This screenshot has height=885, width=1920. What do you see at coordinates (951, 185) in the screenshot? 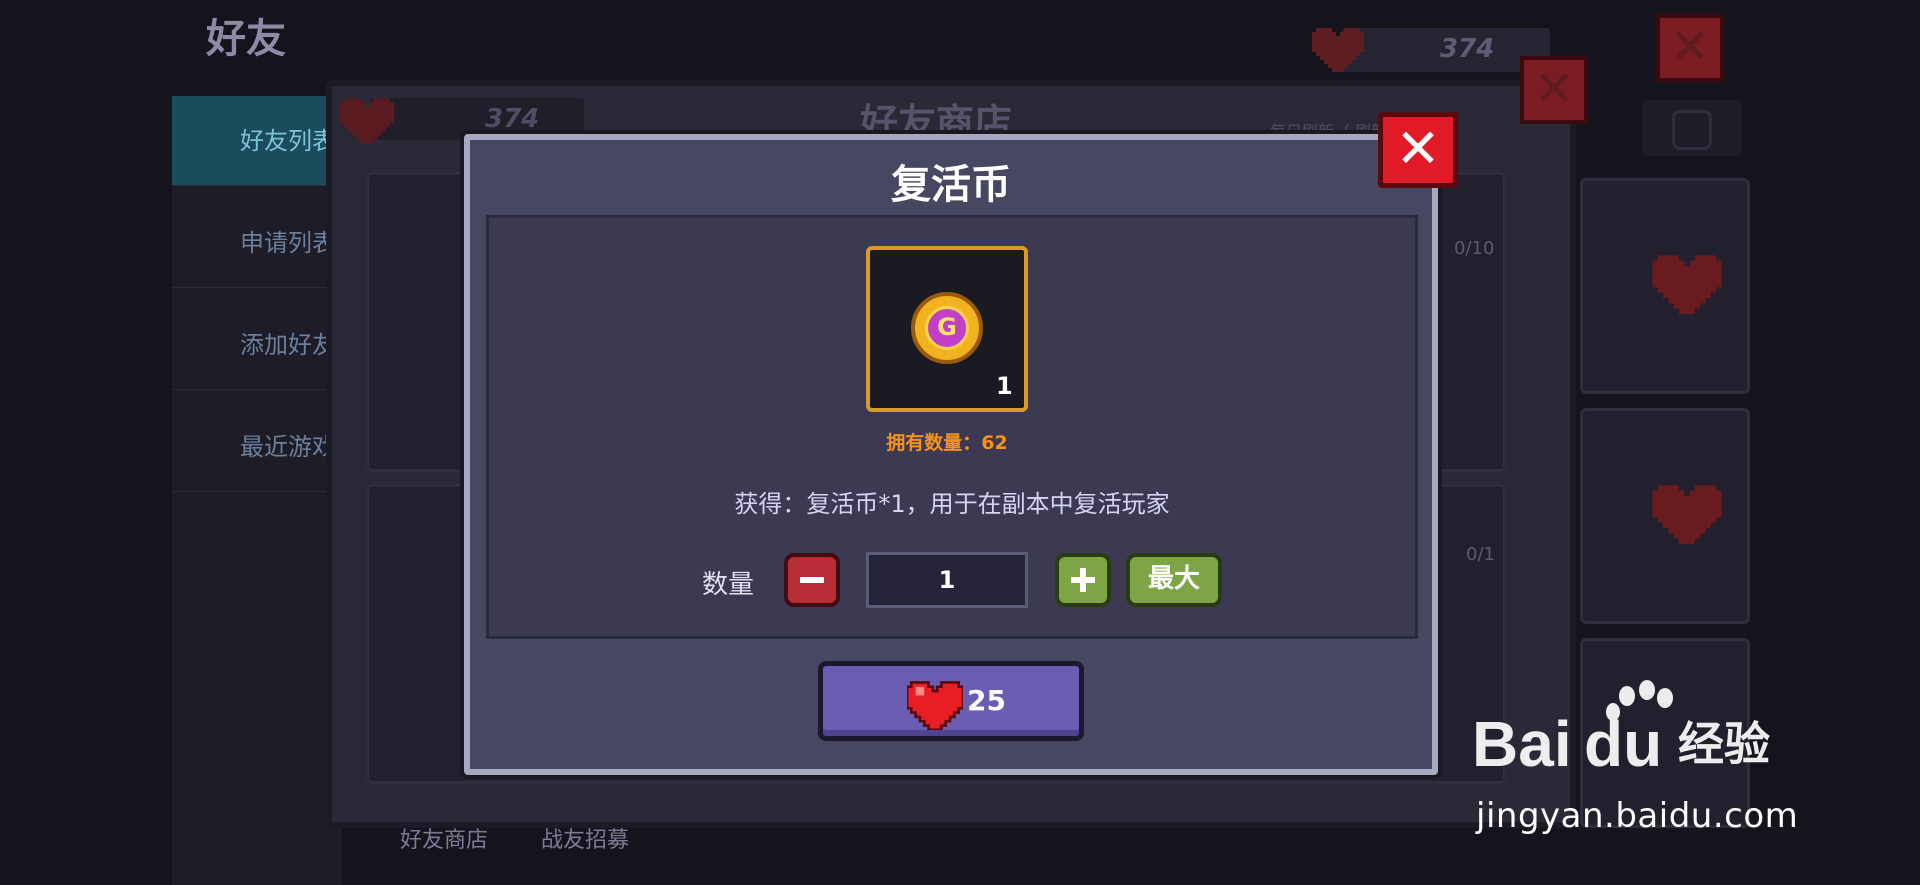
I see `dialog-title: 复活币` at bounding box center [951, 185].